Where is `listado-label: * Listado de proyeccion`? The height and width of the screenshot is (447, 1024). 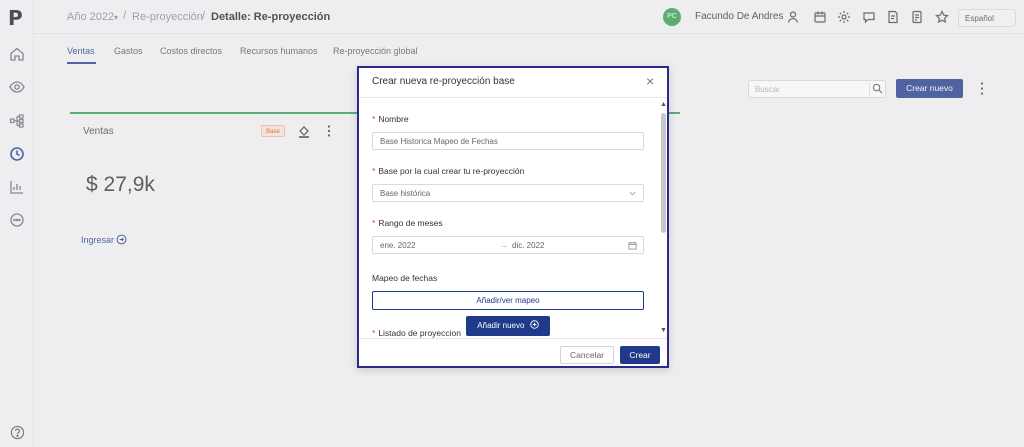
listado-label: * Listado de proyeccion is located at coordinates (417, 333).